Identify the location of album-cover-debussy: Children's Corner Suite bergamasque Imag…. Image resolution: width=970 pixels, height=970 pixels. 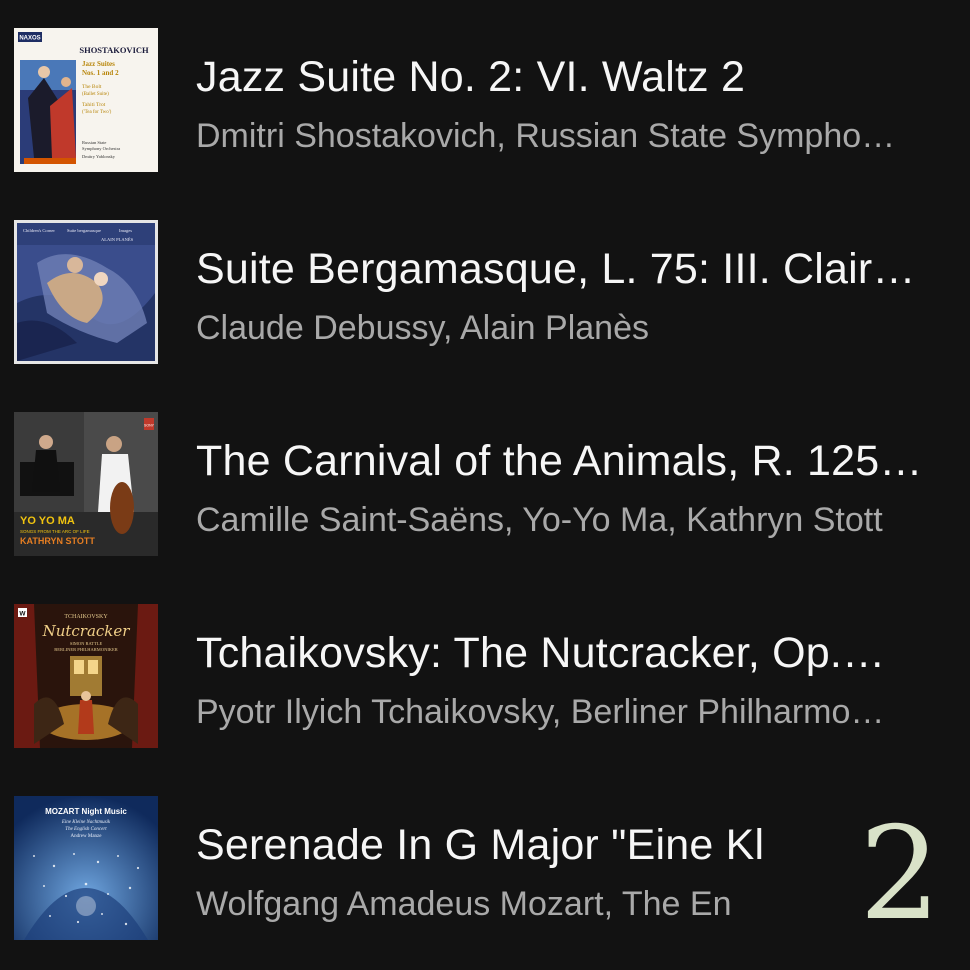
(86, 292).